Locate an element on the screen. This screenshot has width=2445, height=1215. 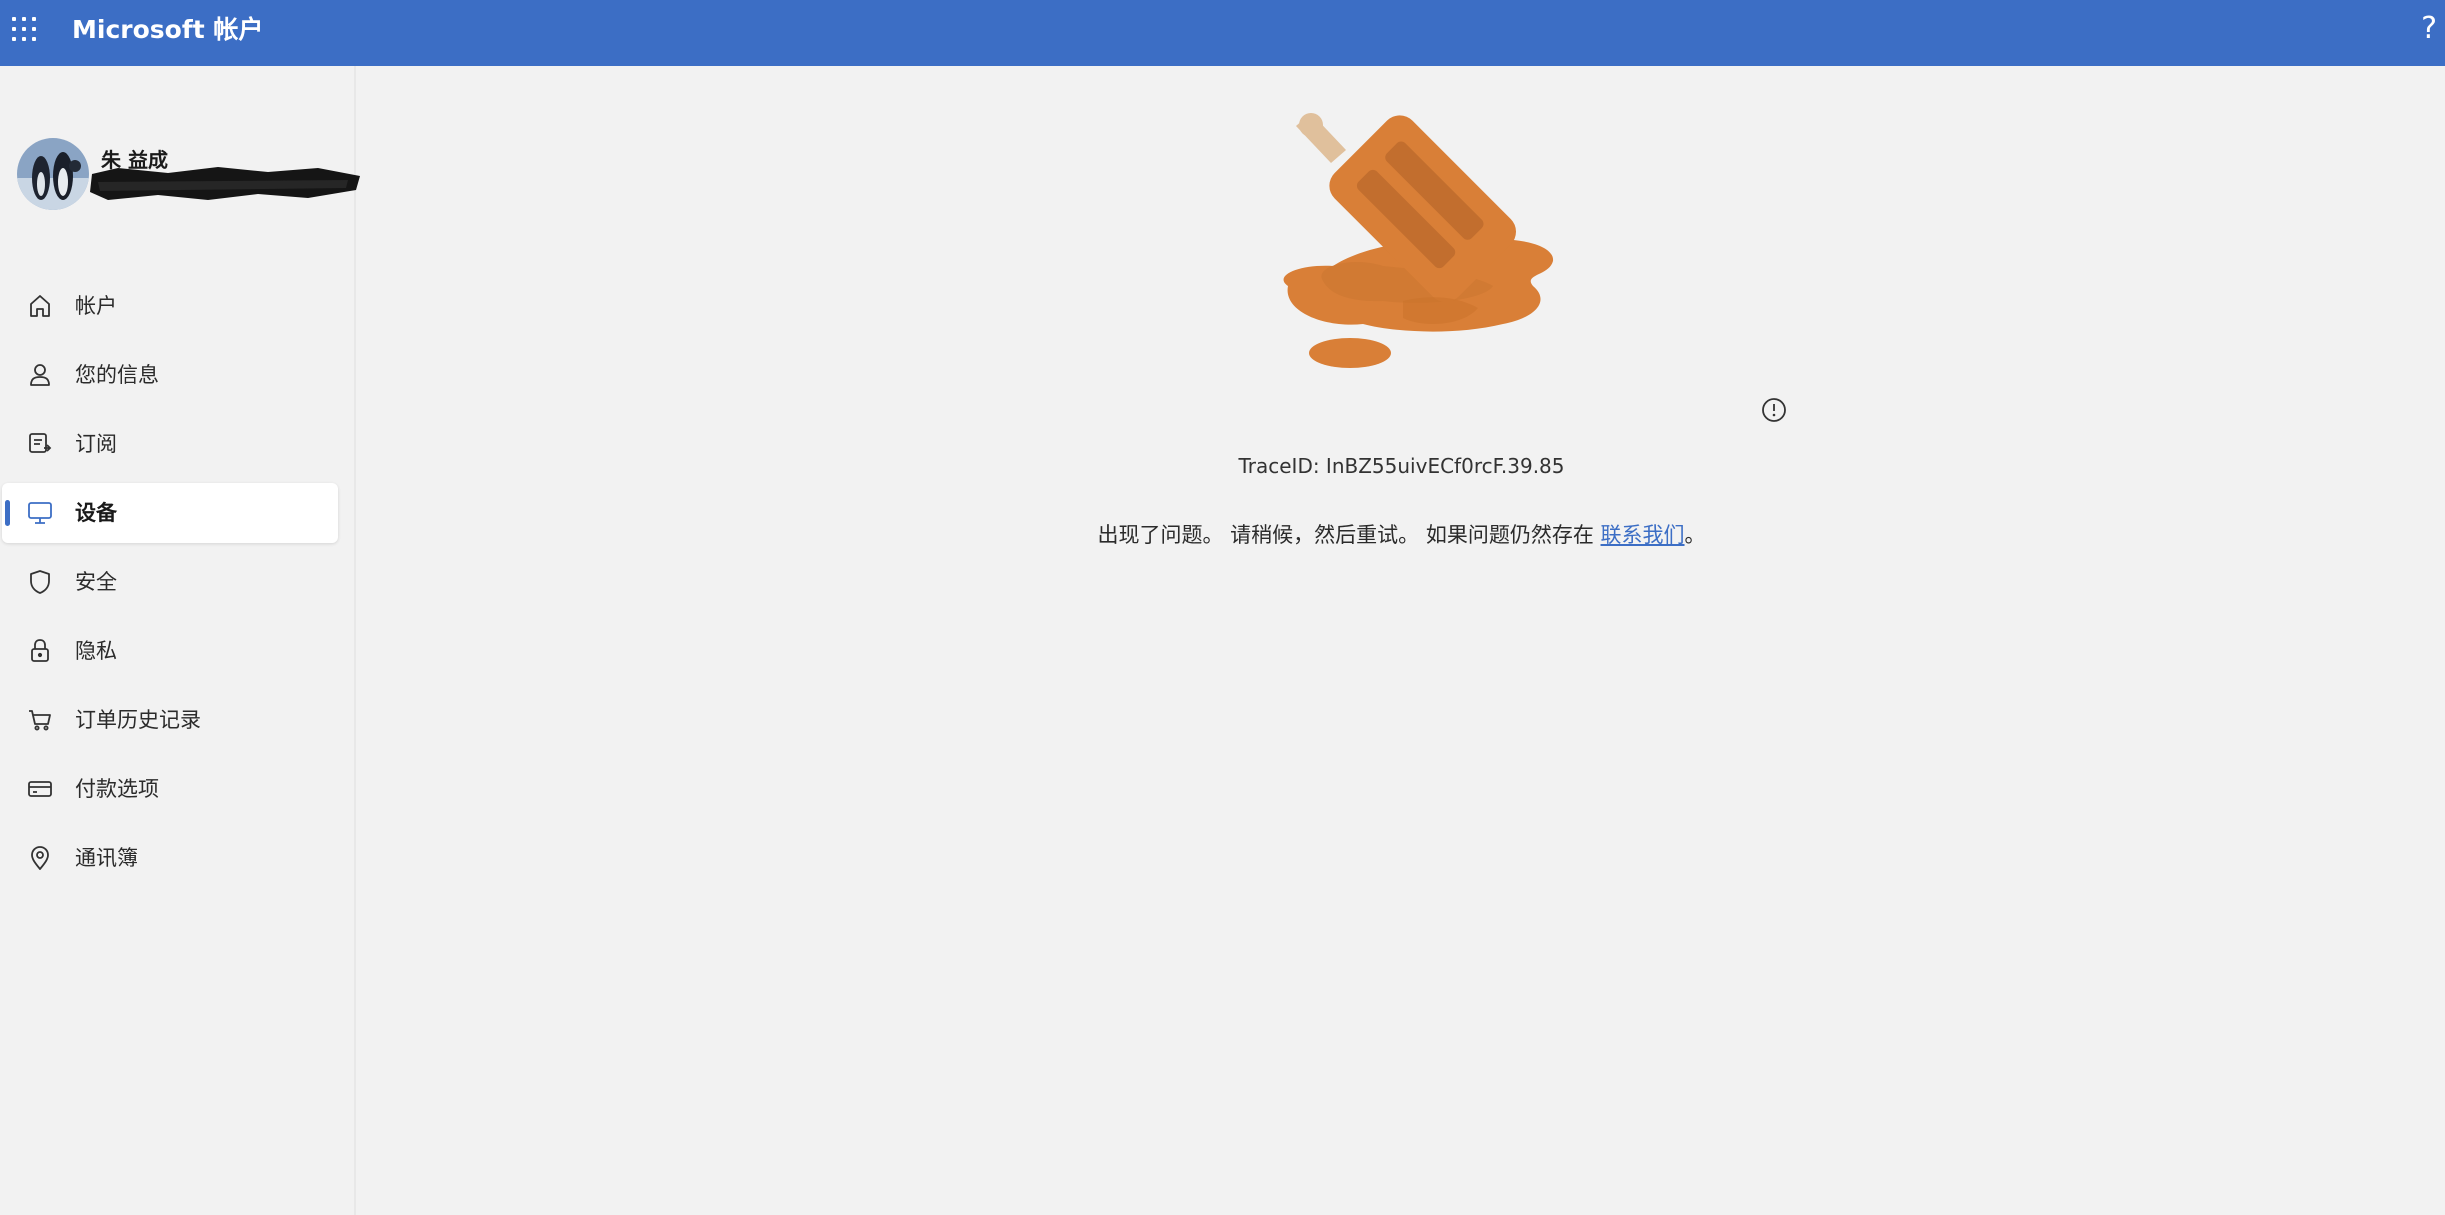
alert-circle-icon is located at coordinates (1774, 410).